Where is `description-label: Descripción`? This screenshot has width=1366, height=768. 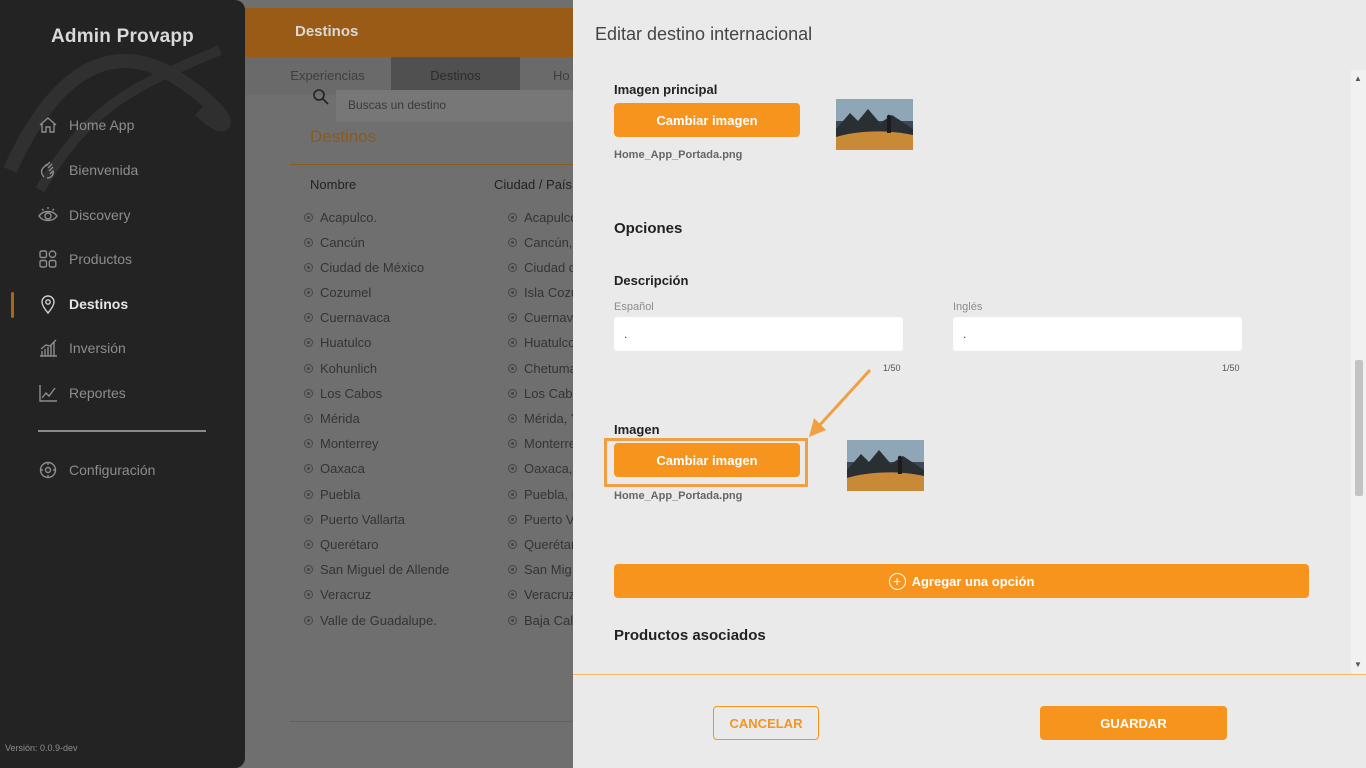
description-label: Descripción is located at coordinates (651, 280).